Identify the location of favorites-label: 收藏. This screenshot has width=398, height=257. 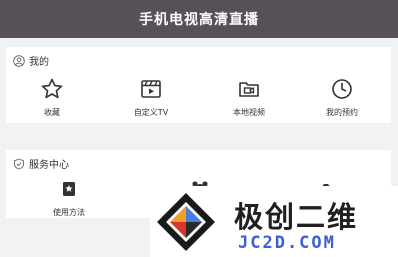
(52, 112).